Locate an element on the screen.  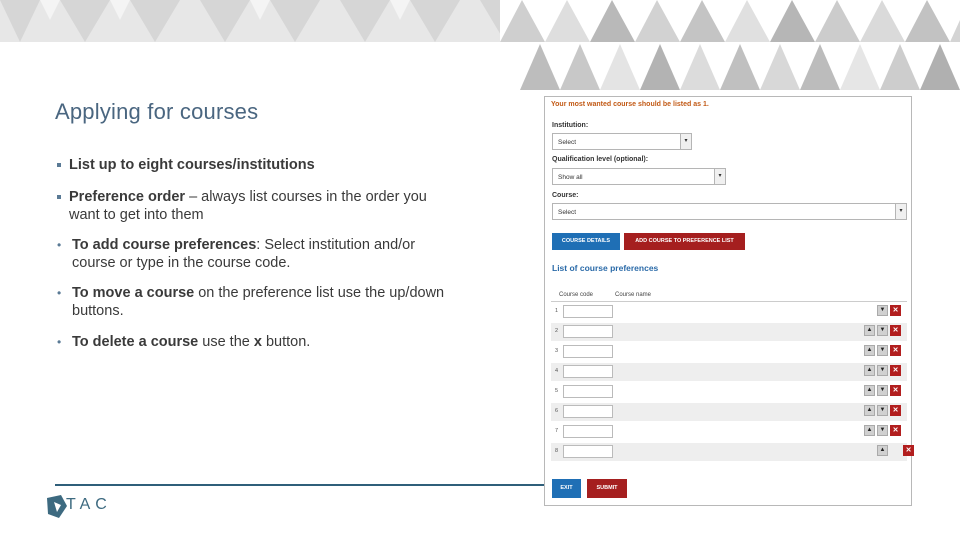
row-number: 2 is located at coordinates (557, 331).